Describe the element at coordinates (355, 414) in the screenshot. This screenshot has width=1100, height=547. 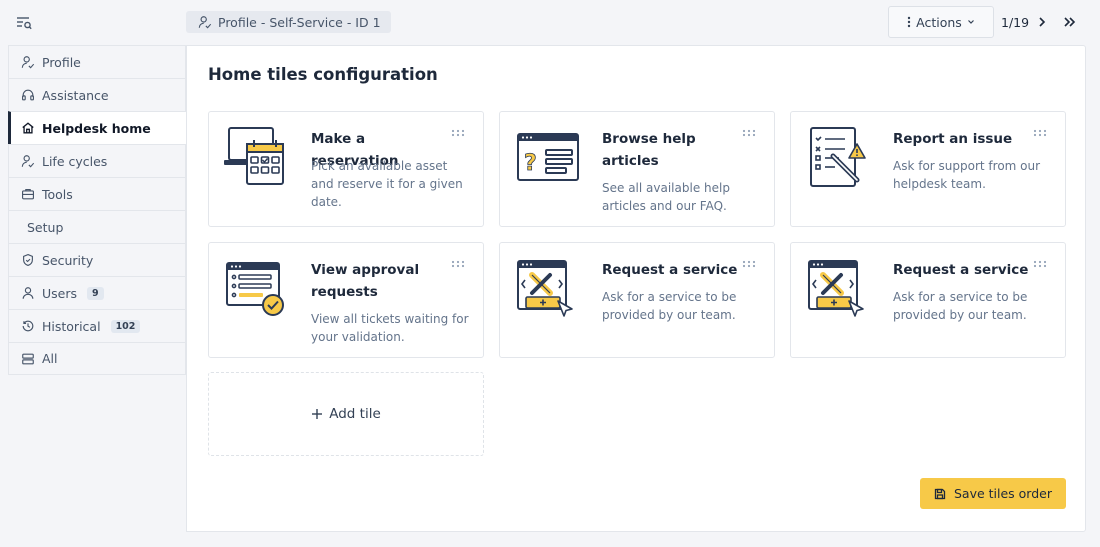
I see `add-tile-label: Add tile` at that location.